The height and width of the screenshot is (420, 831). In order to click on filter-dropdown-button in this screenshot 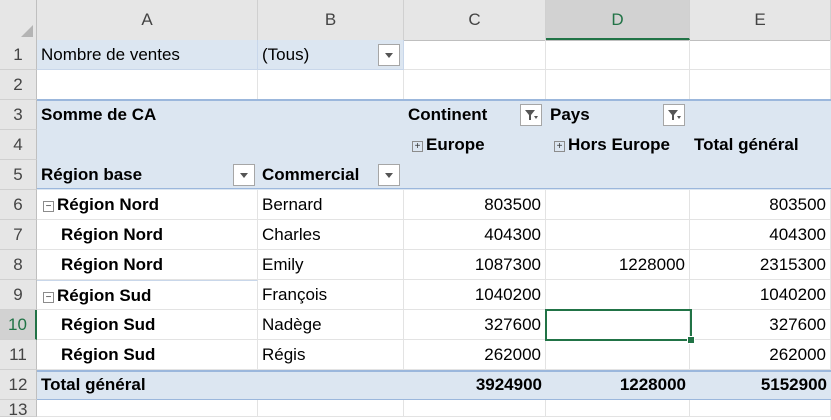, I will do `click(389, 55)`.